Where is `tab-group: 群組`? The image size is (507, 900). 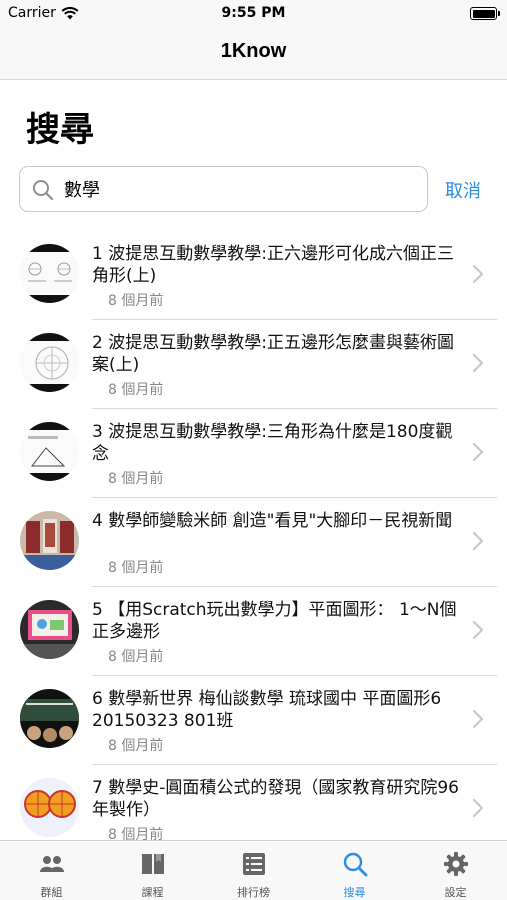 tab-group: 群組 is located at coordinates (51, 870).